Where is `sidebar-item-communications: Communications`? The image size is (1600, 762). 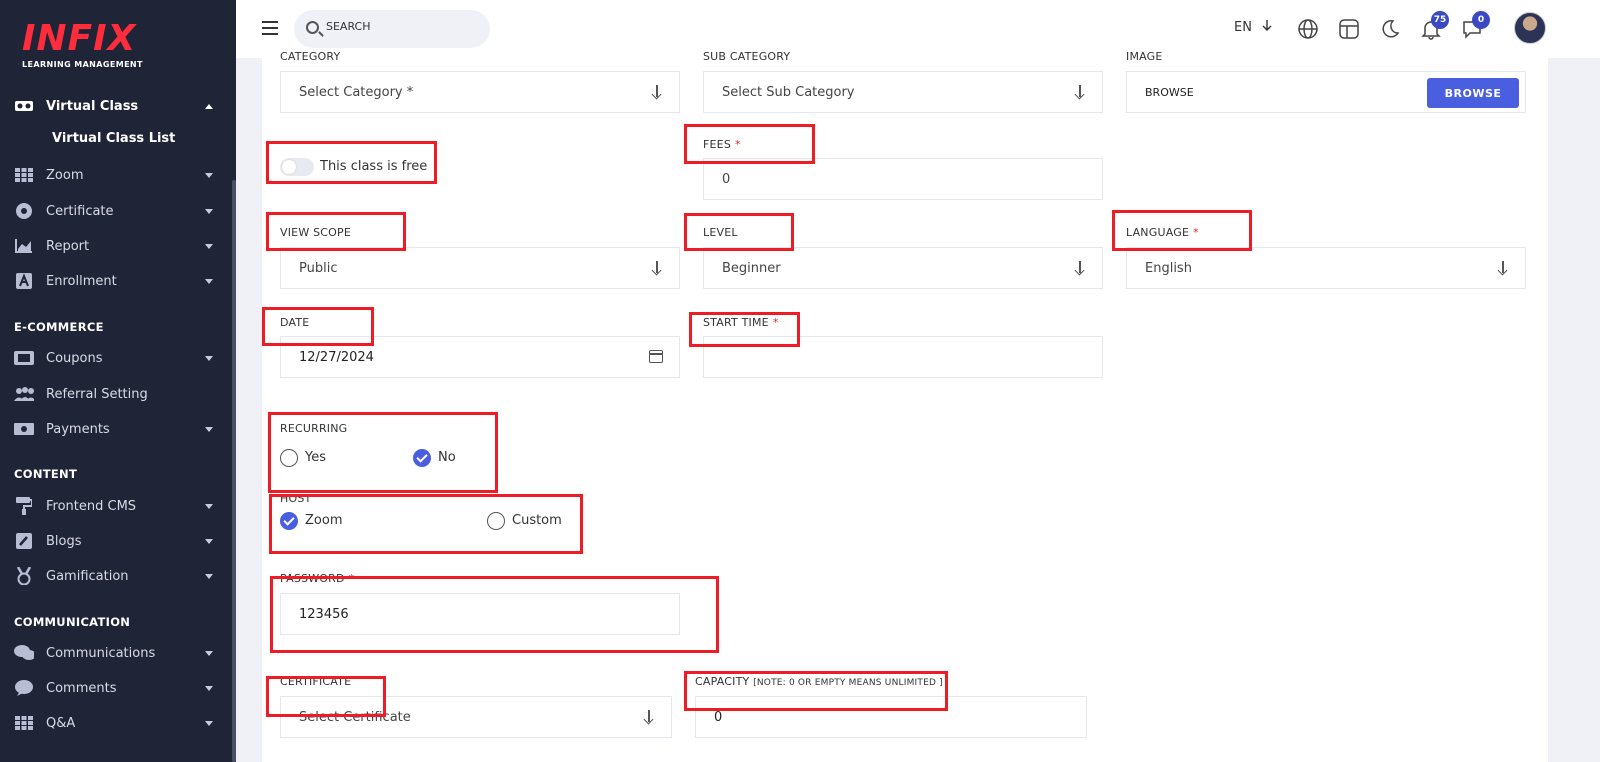
sidebar-item-communications: Communications is located at coordinates (116, 653).